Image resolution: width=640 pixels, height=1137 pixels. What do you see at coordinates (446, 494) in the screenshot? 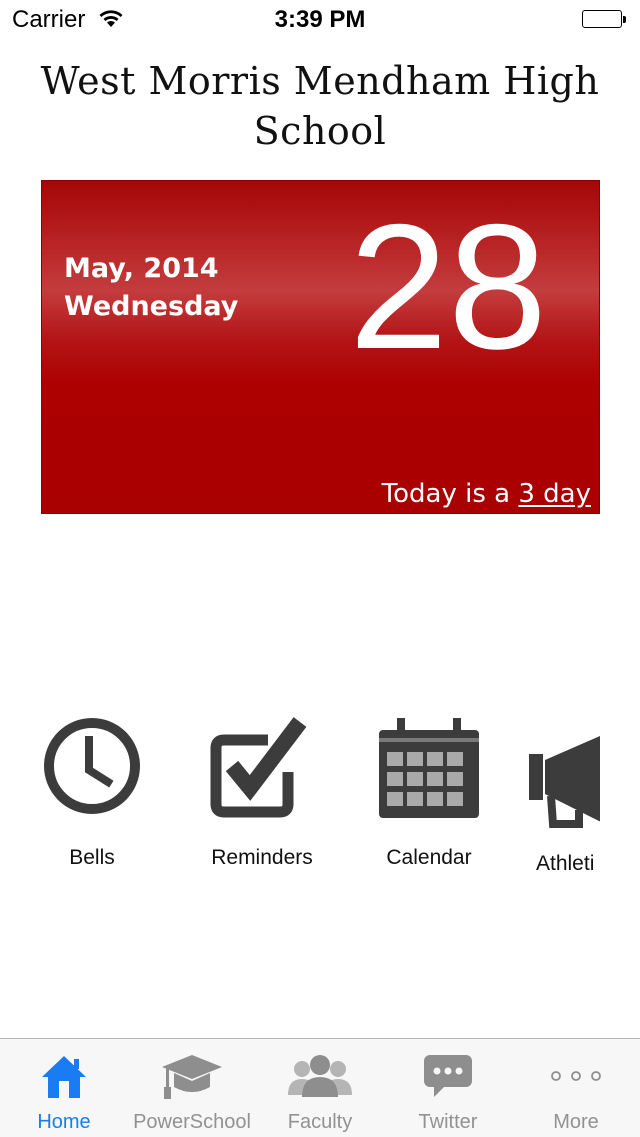
I see `today-prefix: Today is a` at bounding box center [446, 494].